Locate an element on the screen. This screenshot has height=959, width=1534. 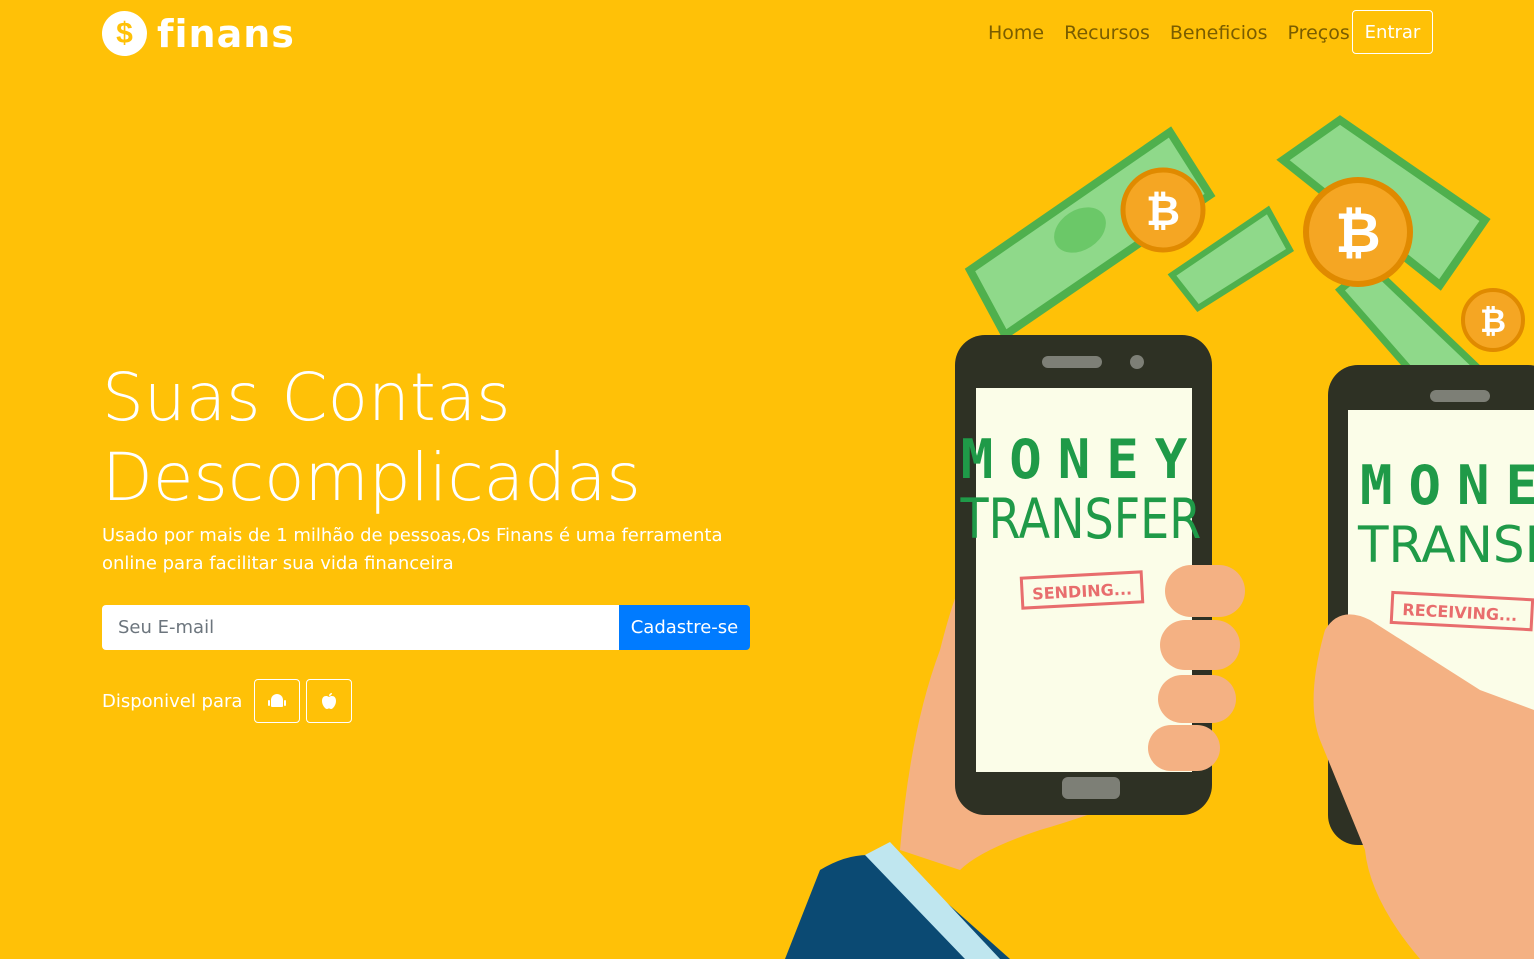
phone1-line1: MONEY is located at coordinates (1082, 459).